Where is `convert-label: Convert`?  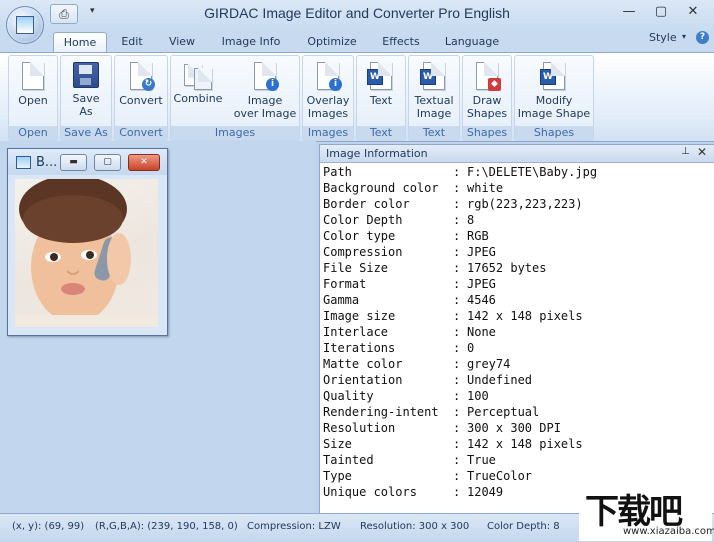
convert-label: Convert is located at coordinates (141, 100).